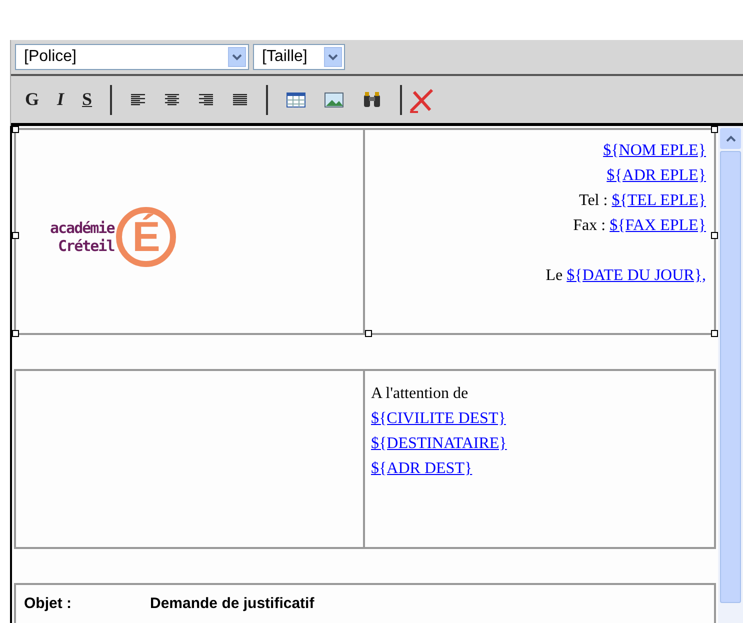 Image resolution: width=743 pixels, height=623 pixels. What do you see at coordinates (86, 245) in the screenshot?
I see `logo-text: Créteil` at bounding box center [86, 245].